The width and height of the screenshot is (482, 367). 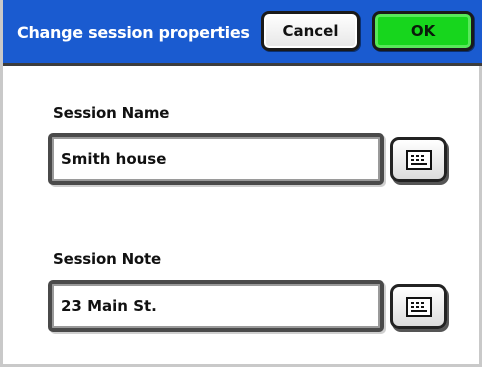 What do you see at coordinates (216, 306) in the screenshot?
I see `session-note-field: 23 Main St.` at bounding box center [216, 306].